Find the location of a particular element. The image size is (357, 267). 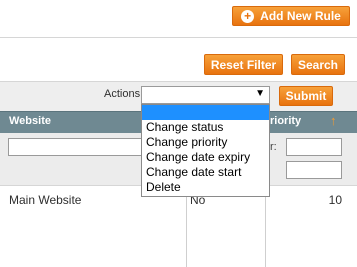

dropdown-arrow-icon: ▼ is located at coordinates (260, 93).